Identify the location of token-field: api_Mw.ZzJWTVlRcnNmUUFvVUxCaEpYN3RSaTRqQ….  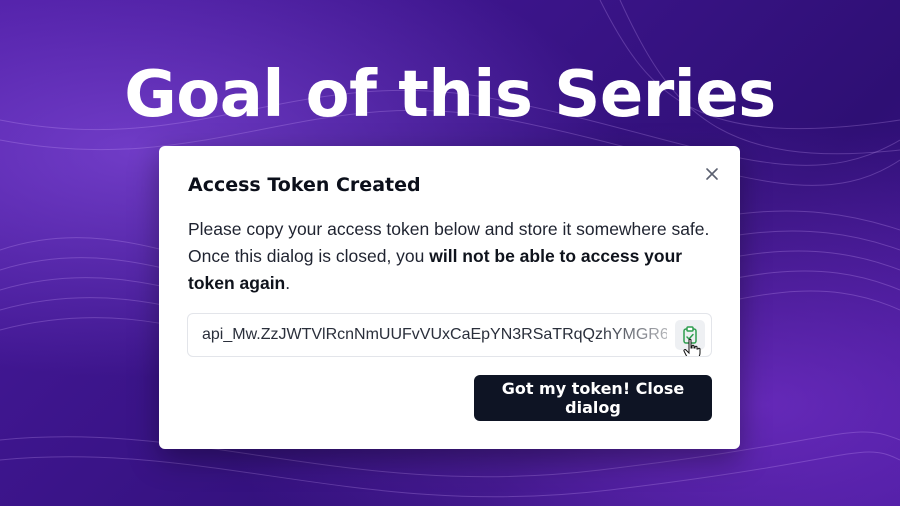
(449, 335).